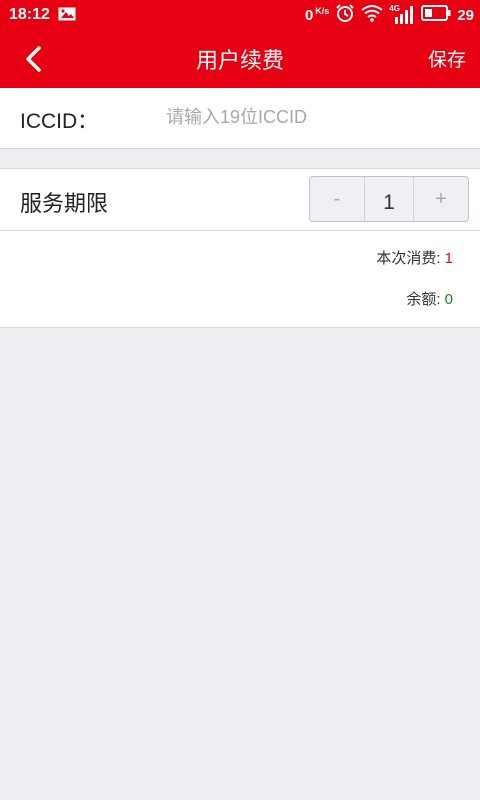  I want to click on service-period-stepper: - 1 +, so click(389, 199).